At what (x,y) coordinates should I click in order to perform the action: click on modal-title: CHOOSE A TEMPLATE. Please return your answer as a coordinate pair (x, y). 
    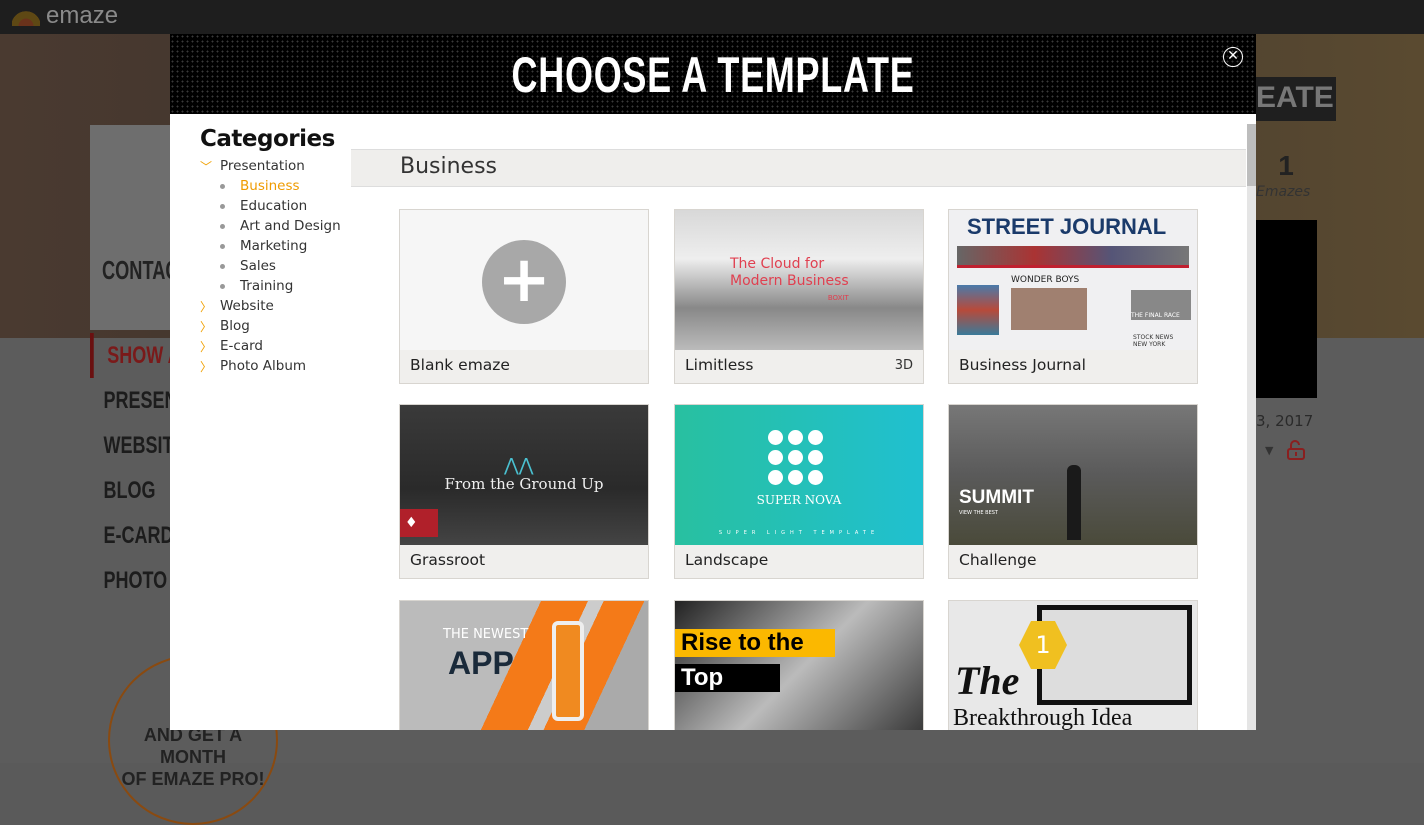
    Looking at the image, I should click on (713, 75).